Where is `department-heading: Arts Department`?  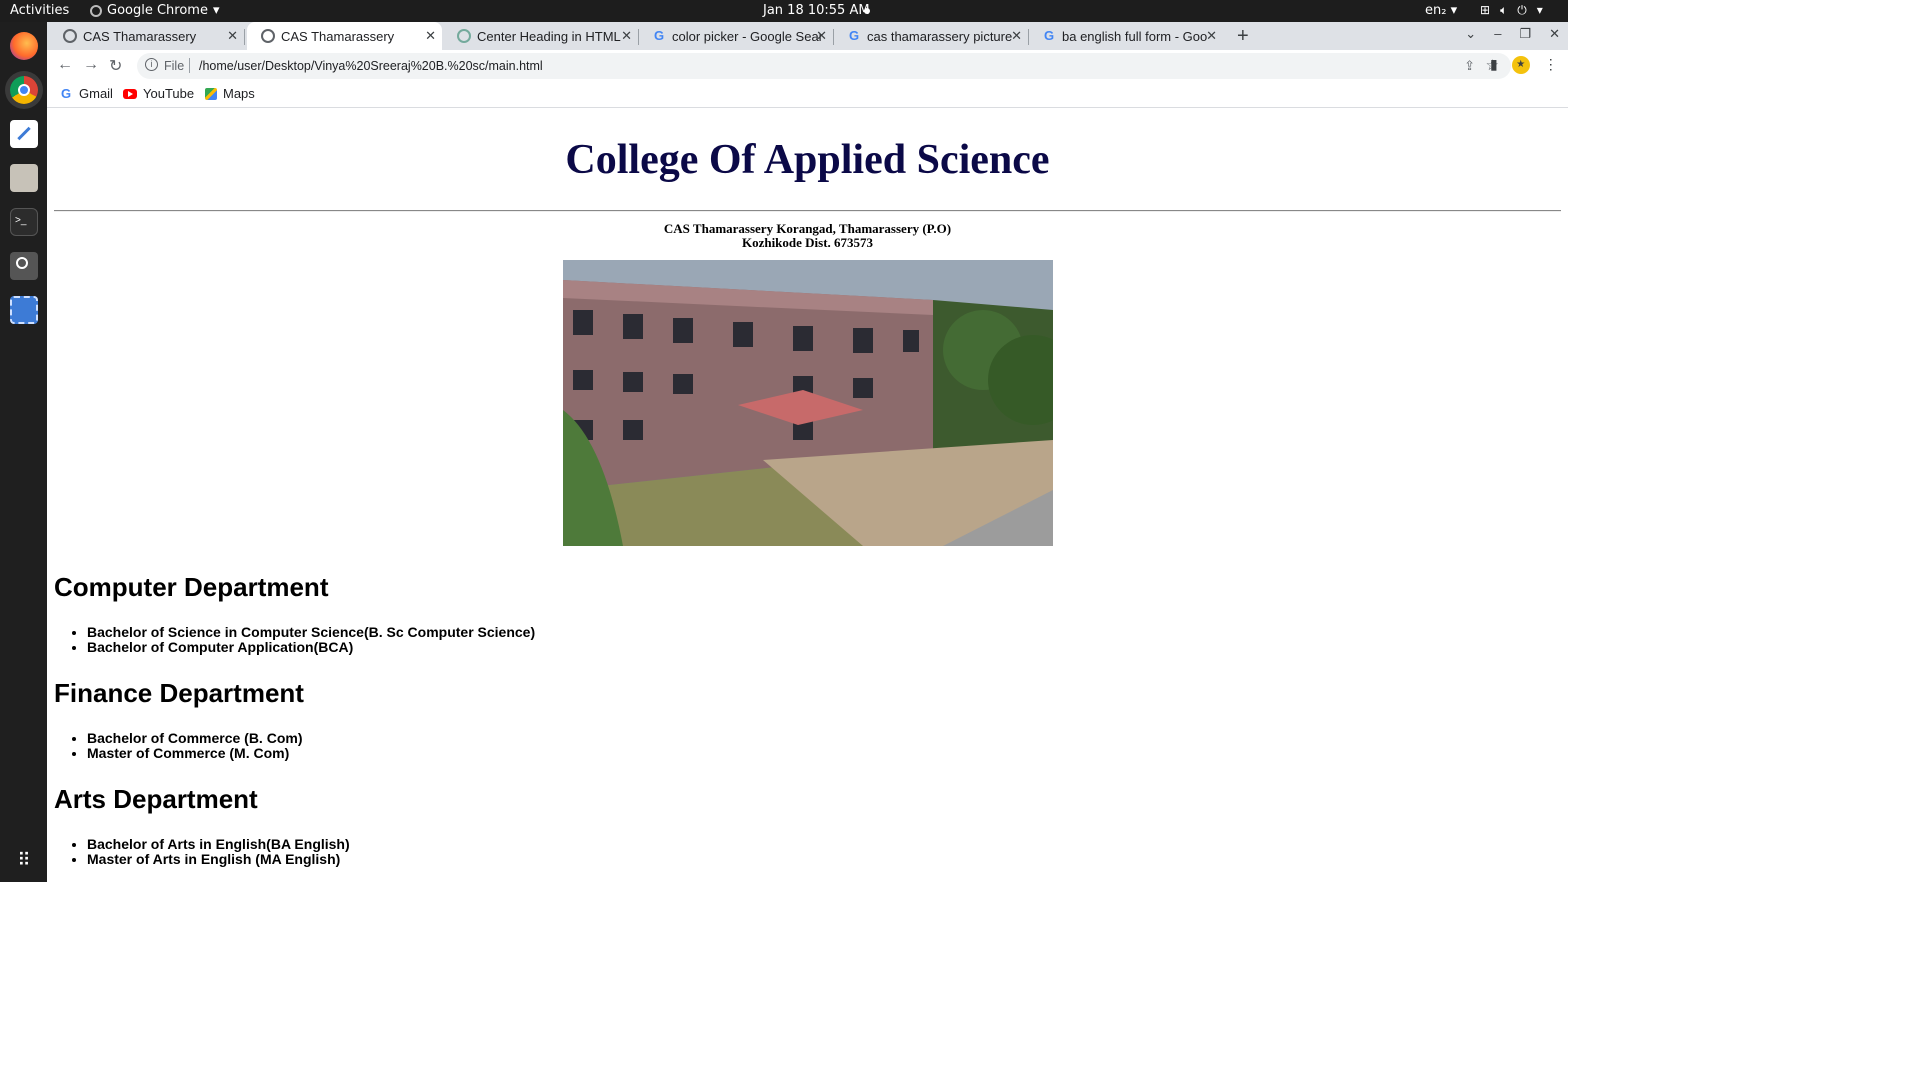 department-heading: Arts Department is located at coordinates (156, 799).